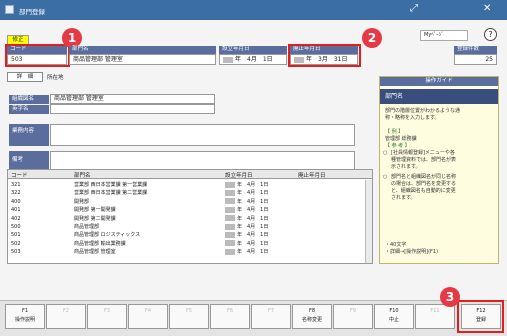 This screenshot has width=507, height=336. I want to click on guide-text: されます。, so click(403, 198).